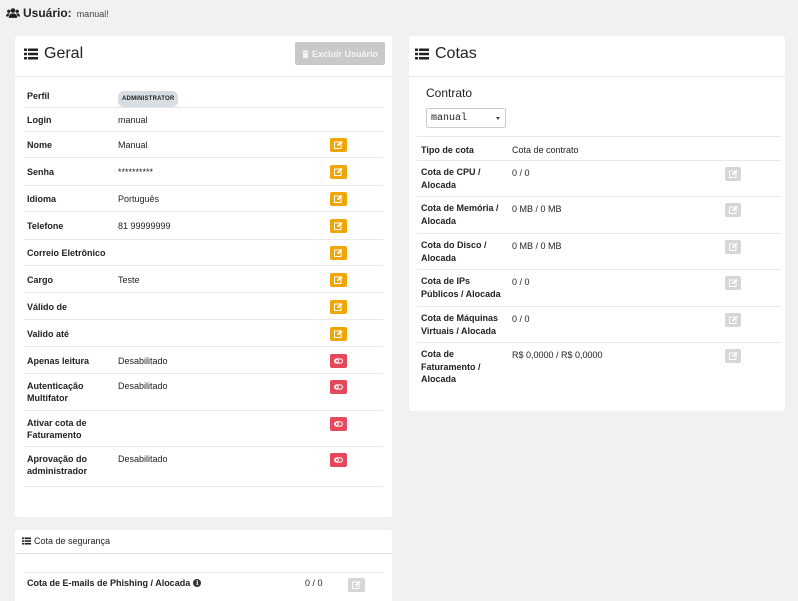 The image size is (798, 601). Describe the element at coordinates (203, 96) in the screenshot. I see `table-row: Perfil ADMINISTRATOR` at that location.